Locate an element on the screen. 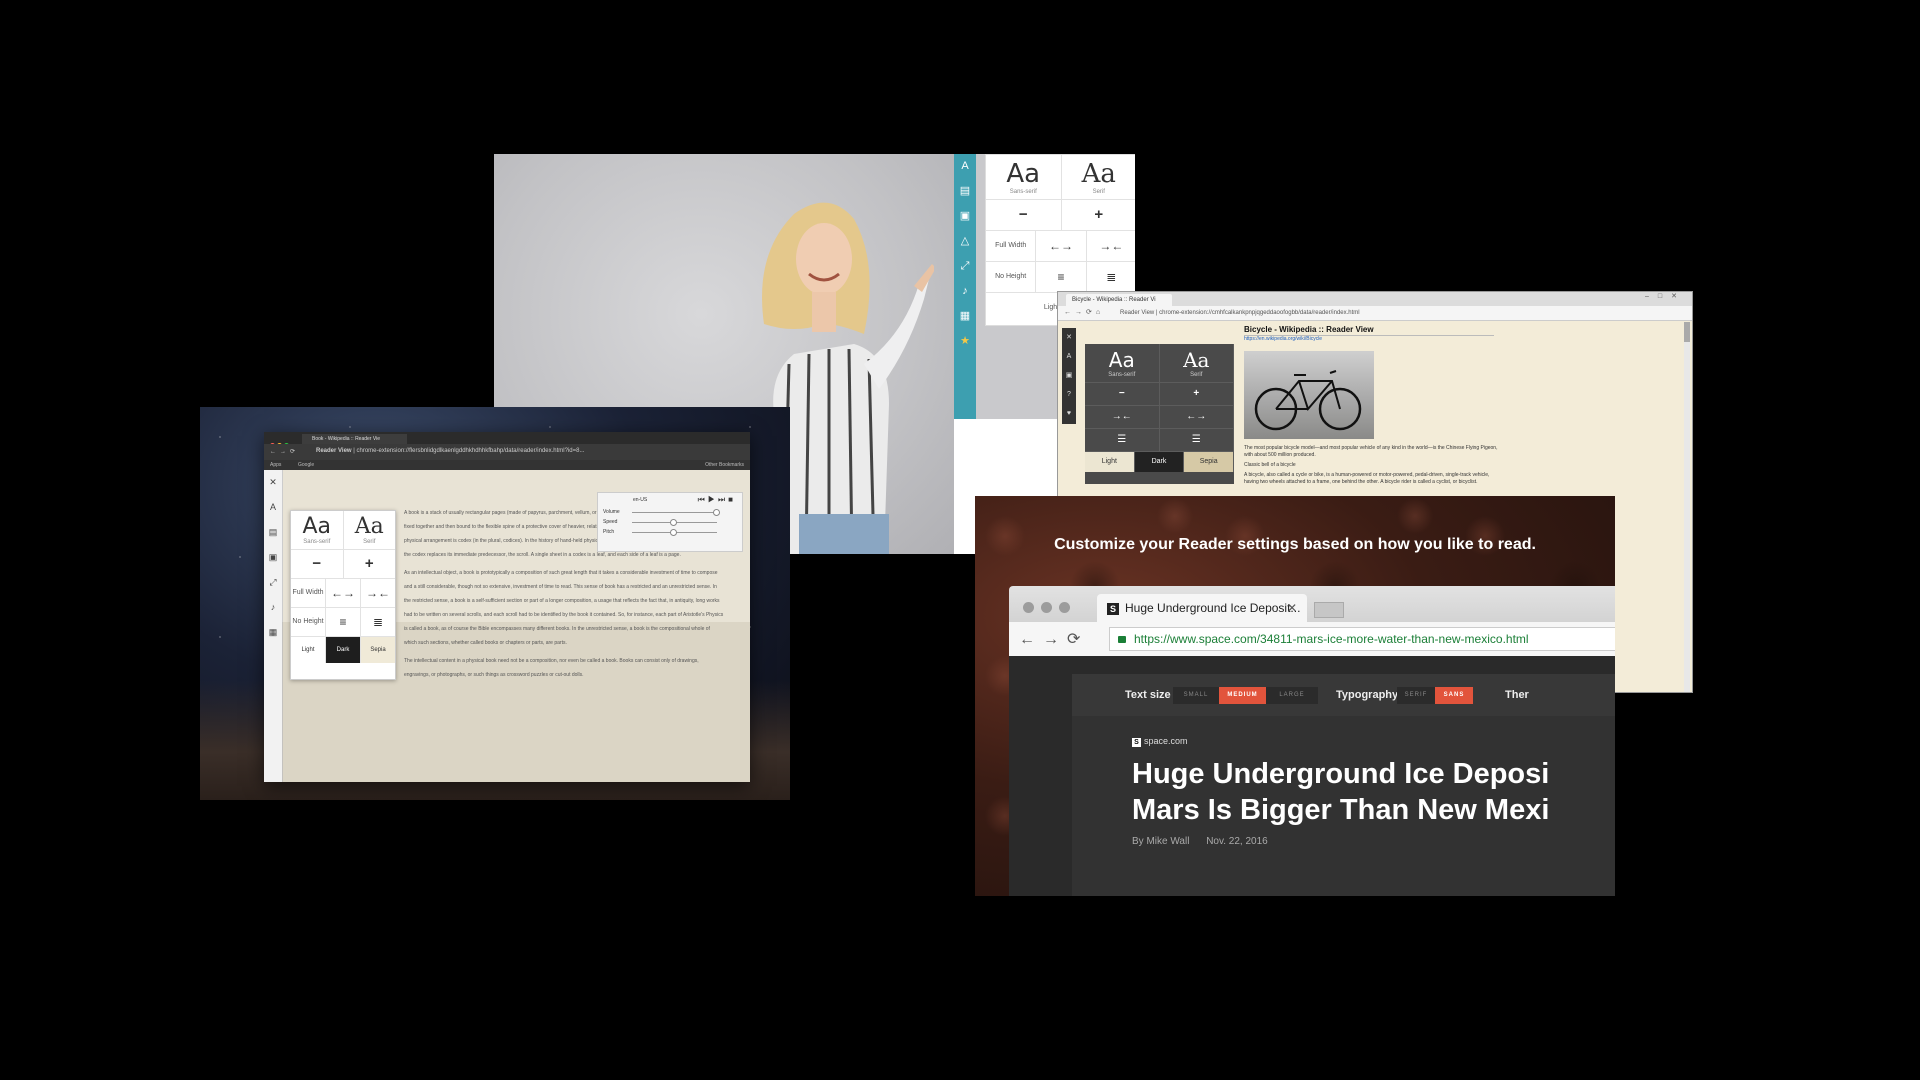  size-large-button: LARGE is located at coordinates (1292, 695).